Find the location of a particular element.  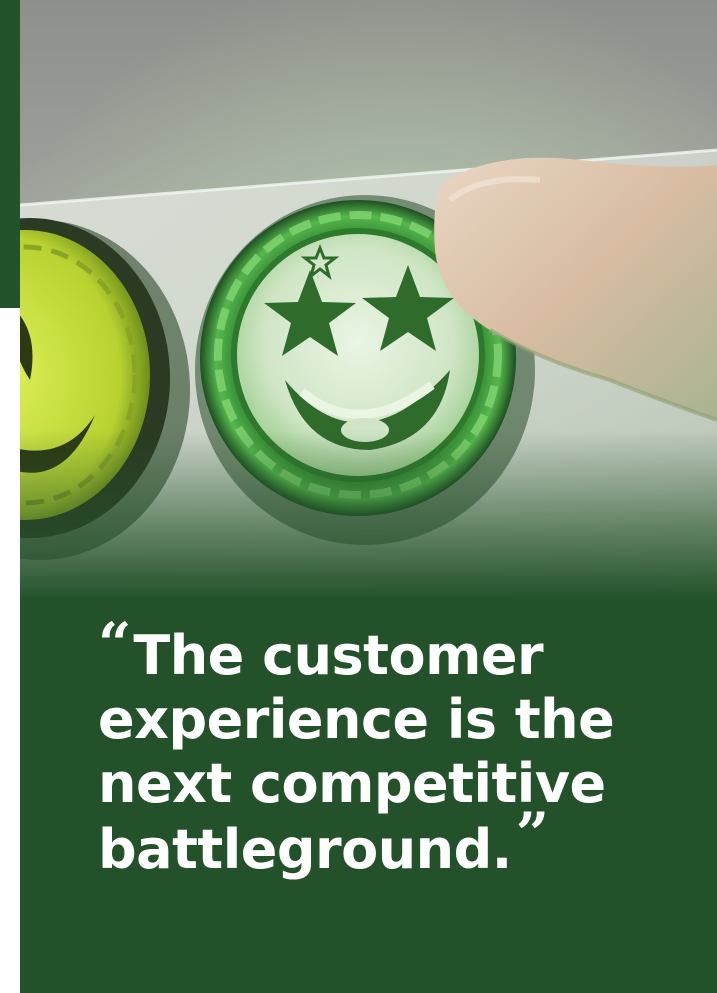

close-quote-mark: ” is located at coordinates (532, 834).